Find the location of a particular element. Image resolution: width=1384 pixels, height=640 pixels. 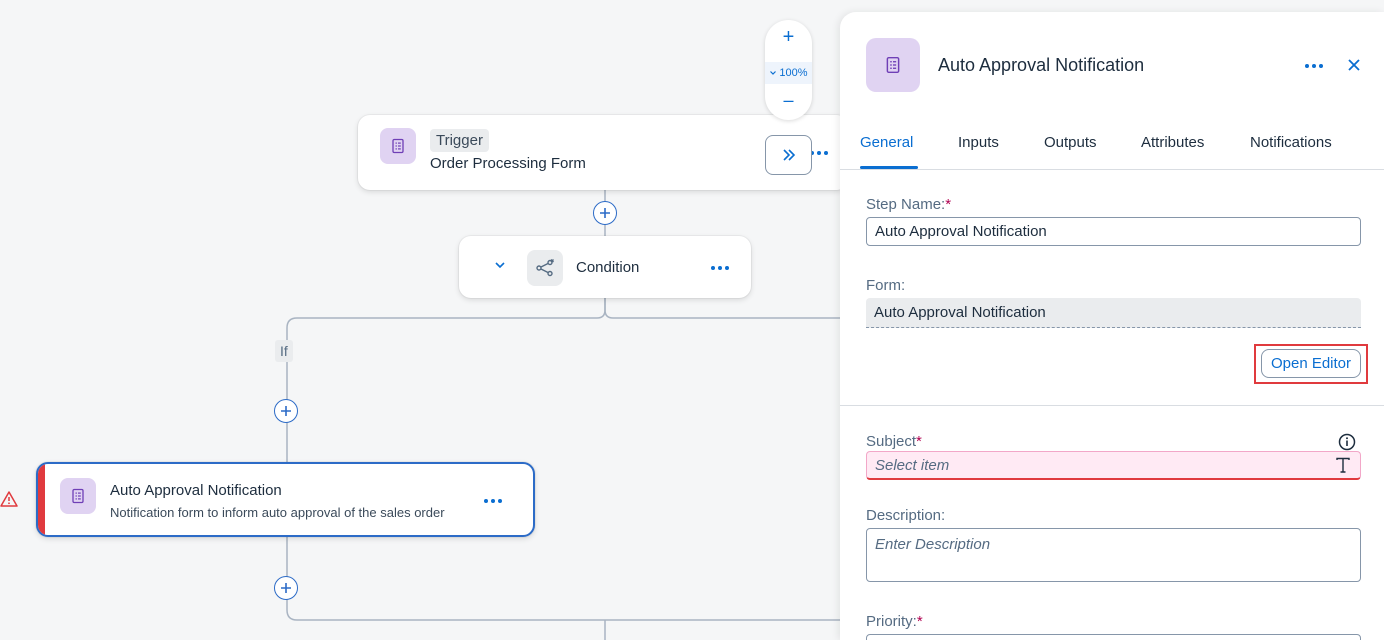

priority-label: Priority:* is located at coordinates (894, 621).